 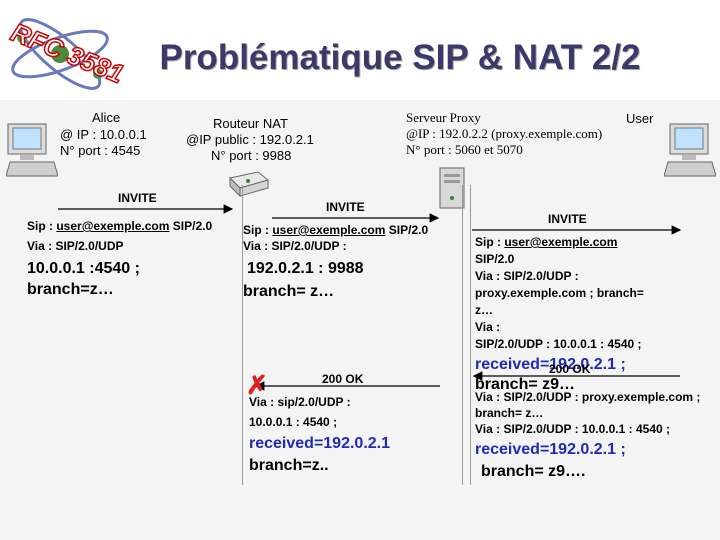 I want to click on resp2-big2: branch= z9…., so click(x=533, y=471).